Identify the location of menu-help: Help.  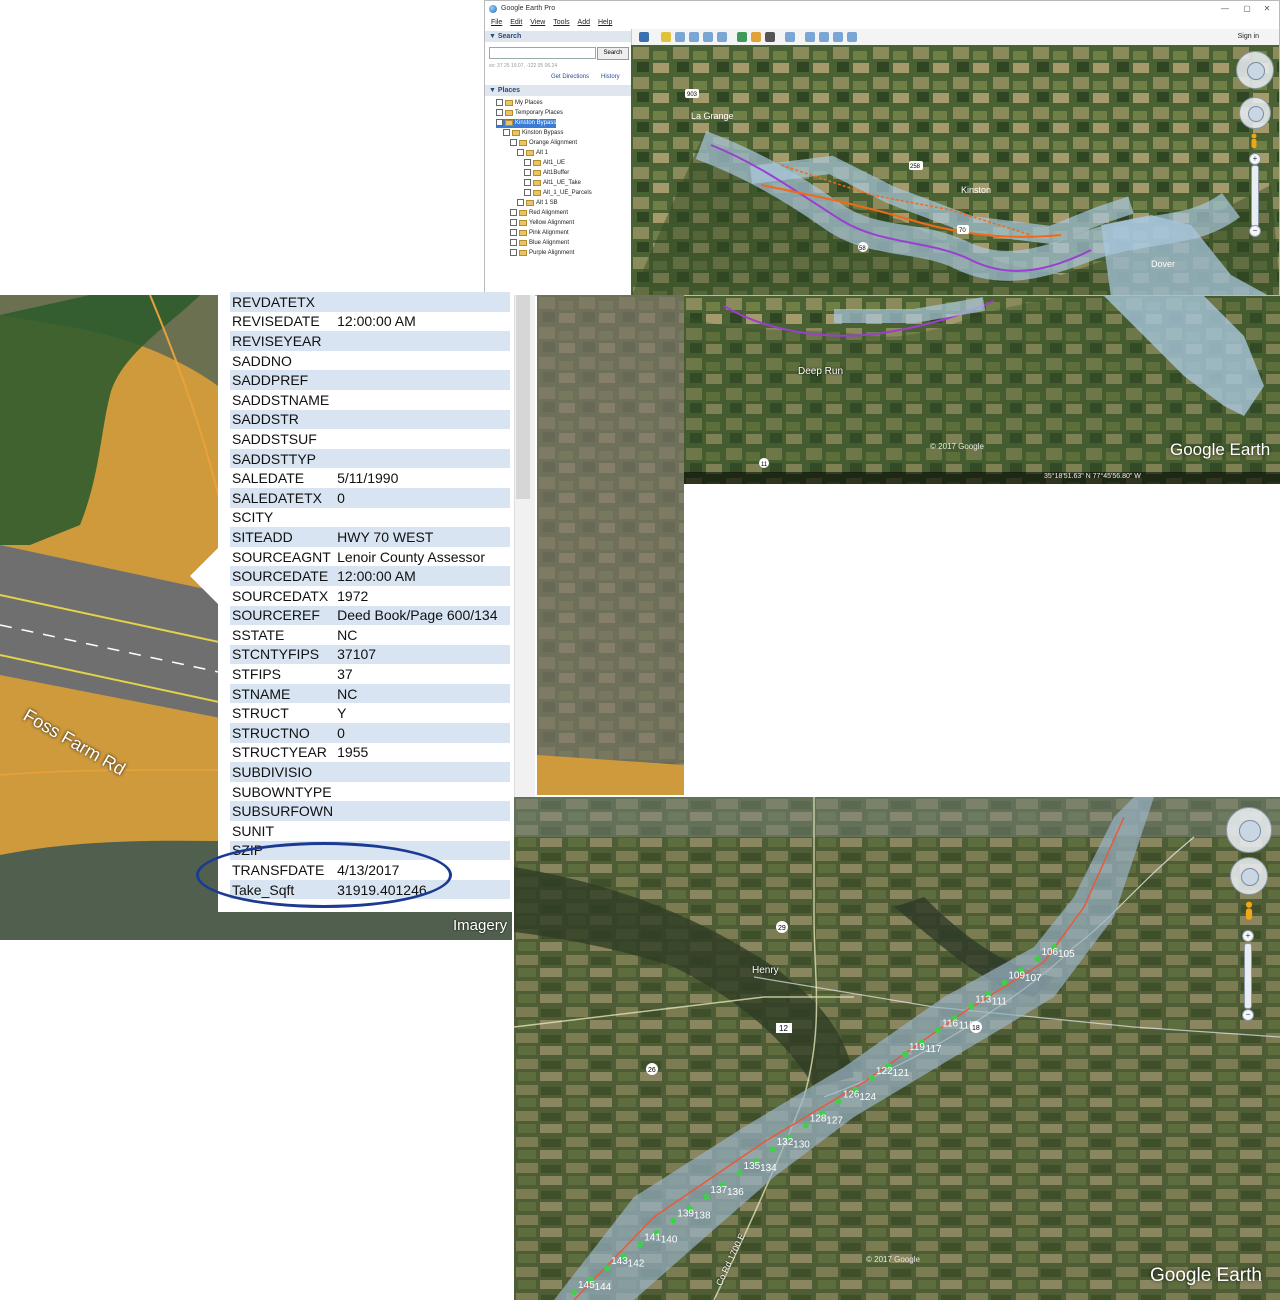
(605, 23).